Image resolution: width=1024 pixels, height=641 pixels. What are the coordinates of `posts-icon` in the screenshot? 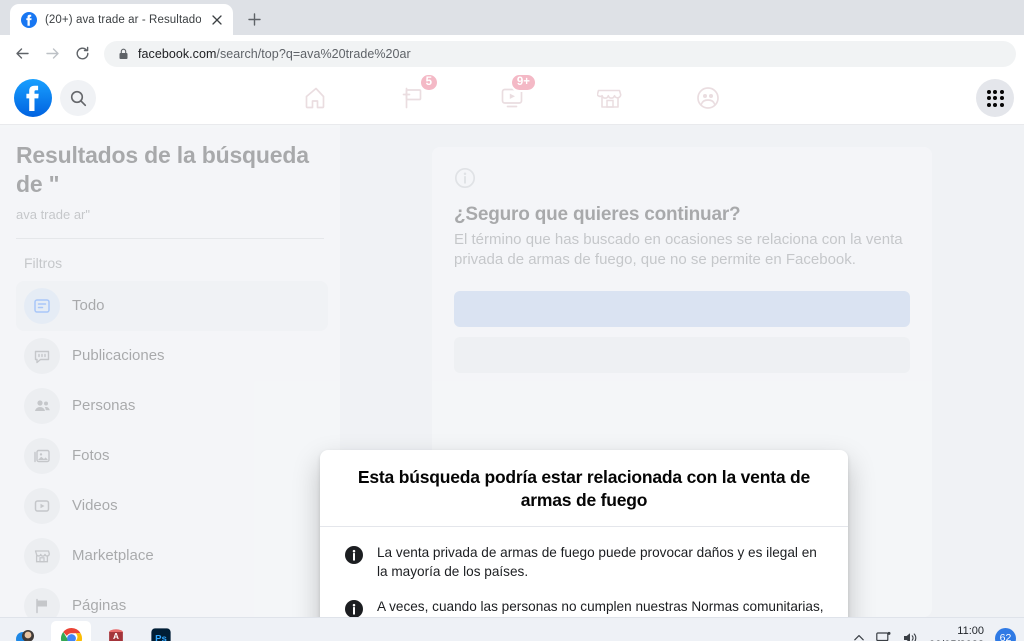 It's located at (42, 355).